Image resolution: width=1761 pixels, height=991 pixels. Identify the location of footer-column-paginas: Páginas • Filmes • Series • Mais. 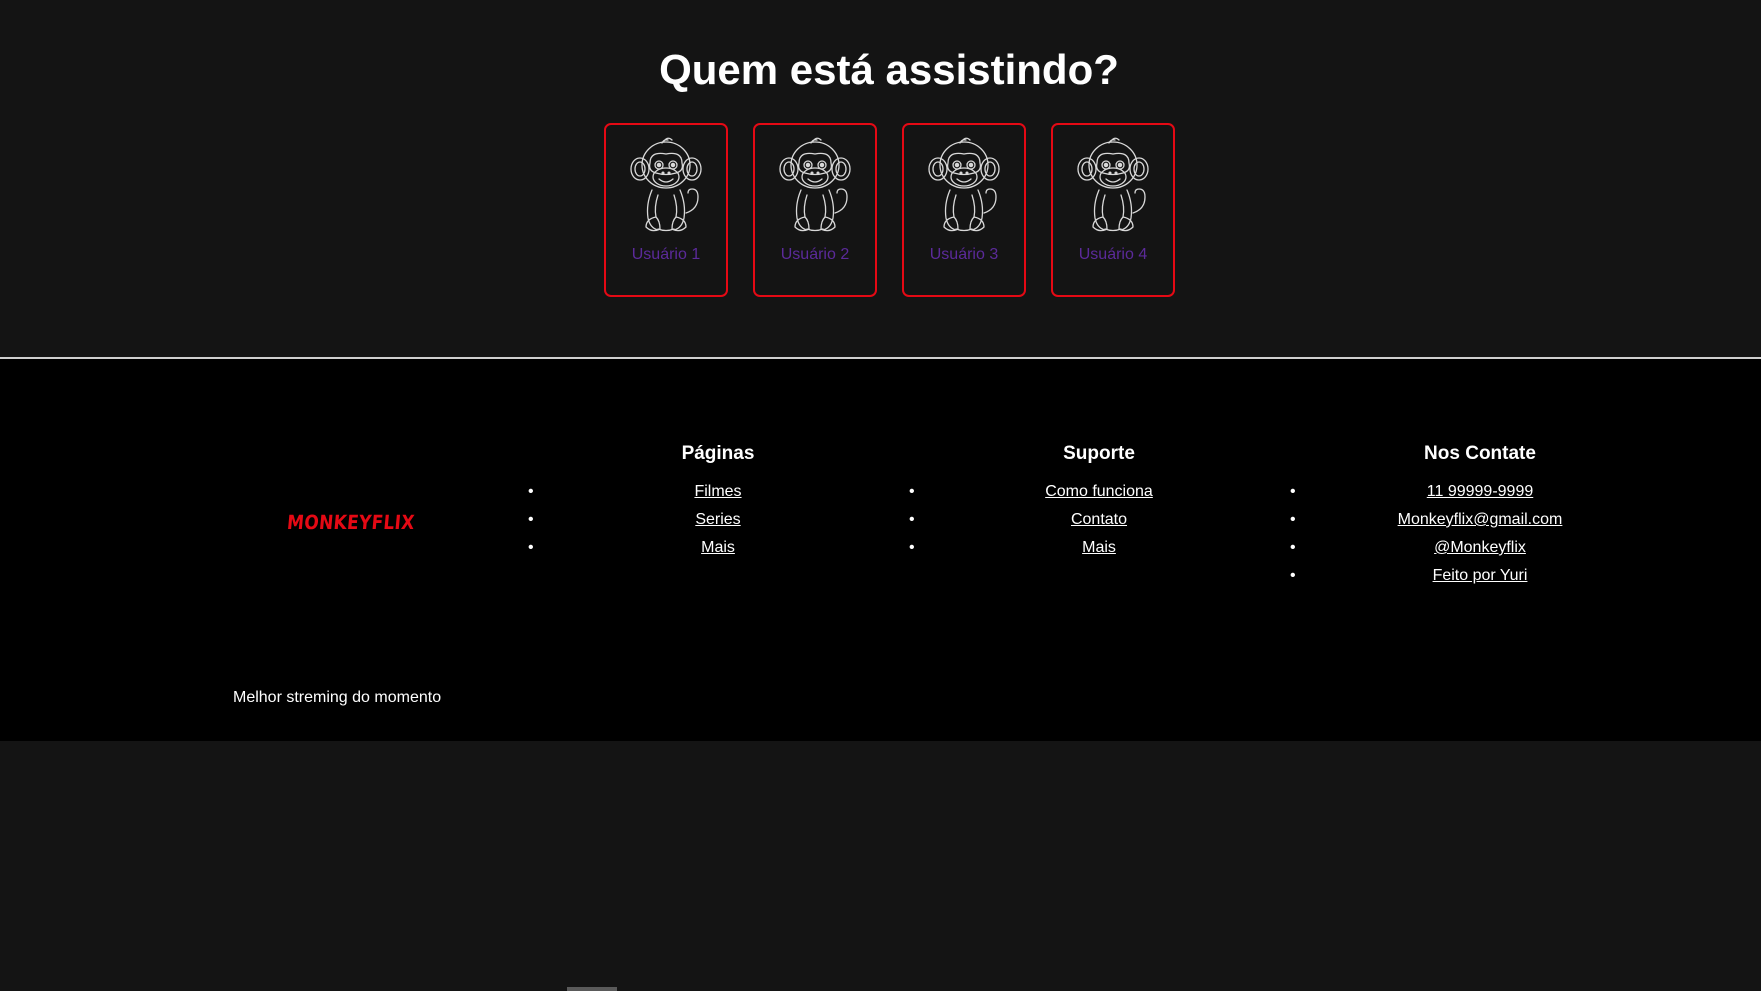
(718, 502).